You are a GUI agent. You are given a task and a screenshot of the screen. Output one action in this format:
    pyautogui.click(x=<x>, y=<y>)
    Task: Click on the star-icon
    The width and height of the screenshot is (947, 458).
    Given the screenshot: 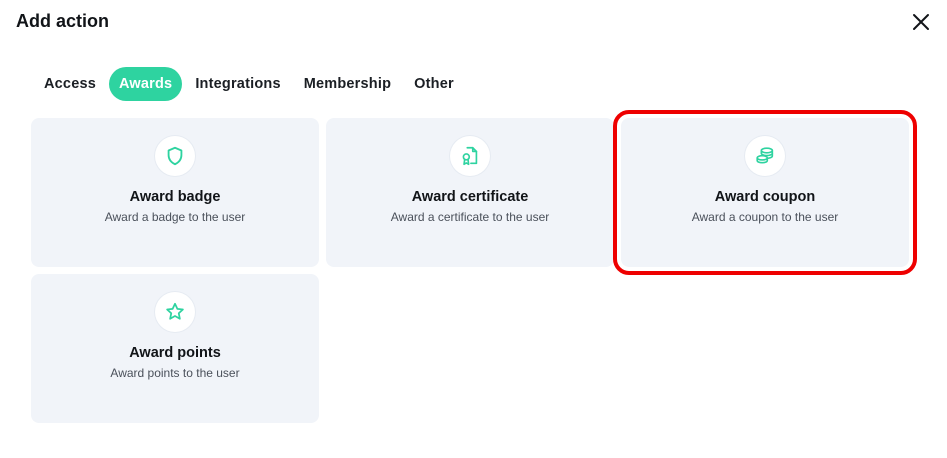 What is the action you would take?
    pyautogui.click(x=175, y=311)
    